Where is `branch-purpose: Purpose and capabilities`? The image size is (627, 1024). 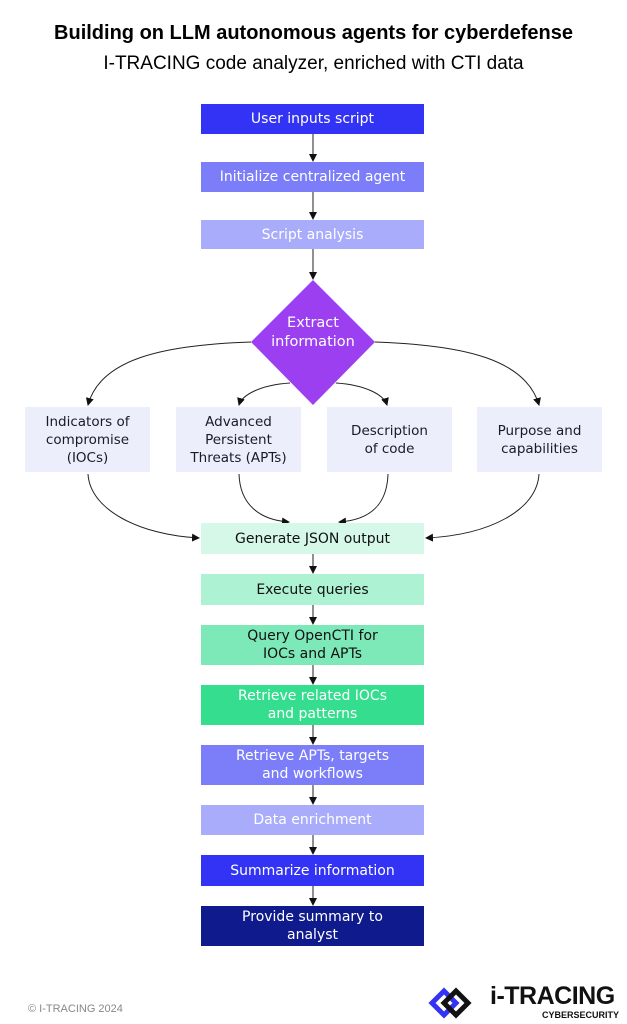
branch-purpose: Purpose and capabilities is located at coordinates (539, 439).